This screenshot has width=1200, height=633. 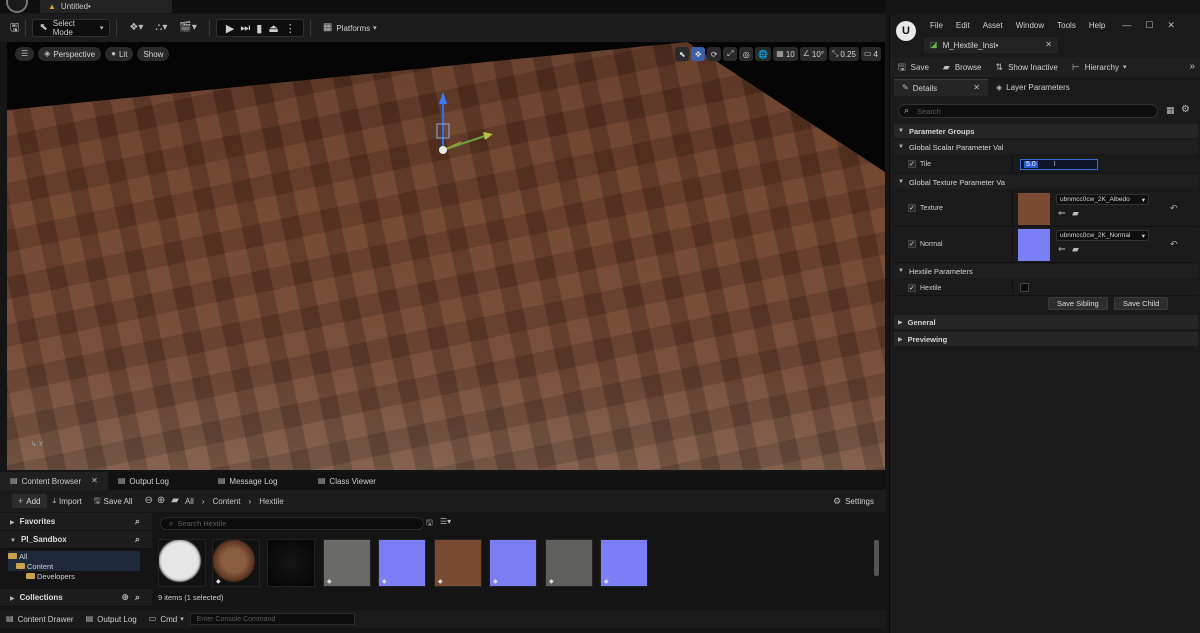 What do you see at coordinates (29, 501) in the screenshot?
I see `add-button: + Add` at bounding box center [29, 501].